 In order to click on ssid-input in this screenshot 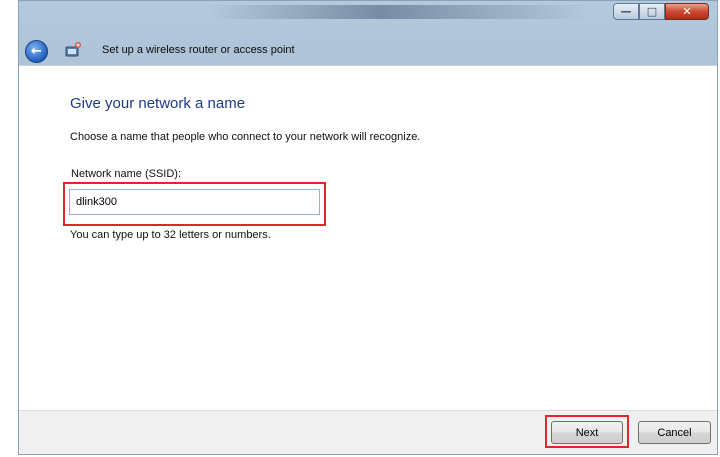, I will do `click(194, 202)`.